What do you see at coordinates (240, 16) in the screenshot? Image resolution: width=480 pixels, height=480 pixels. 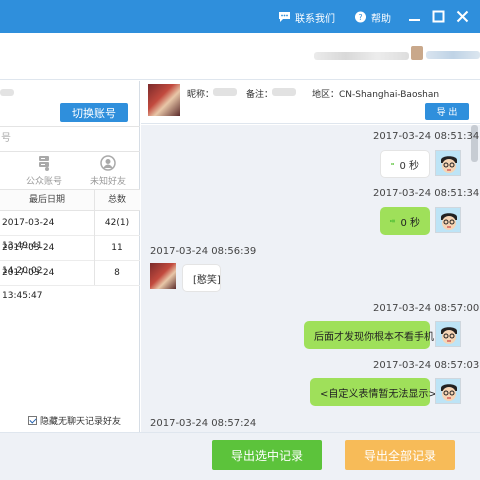 I see `title-bar: 联系我们 ? 帮助` at bounding box center [240, 16].